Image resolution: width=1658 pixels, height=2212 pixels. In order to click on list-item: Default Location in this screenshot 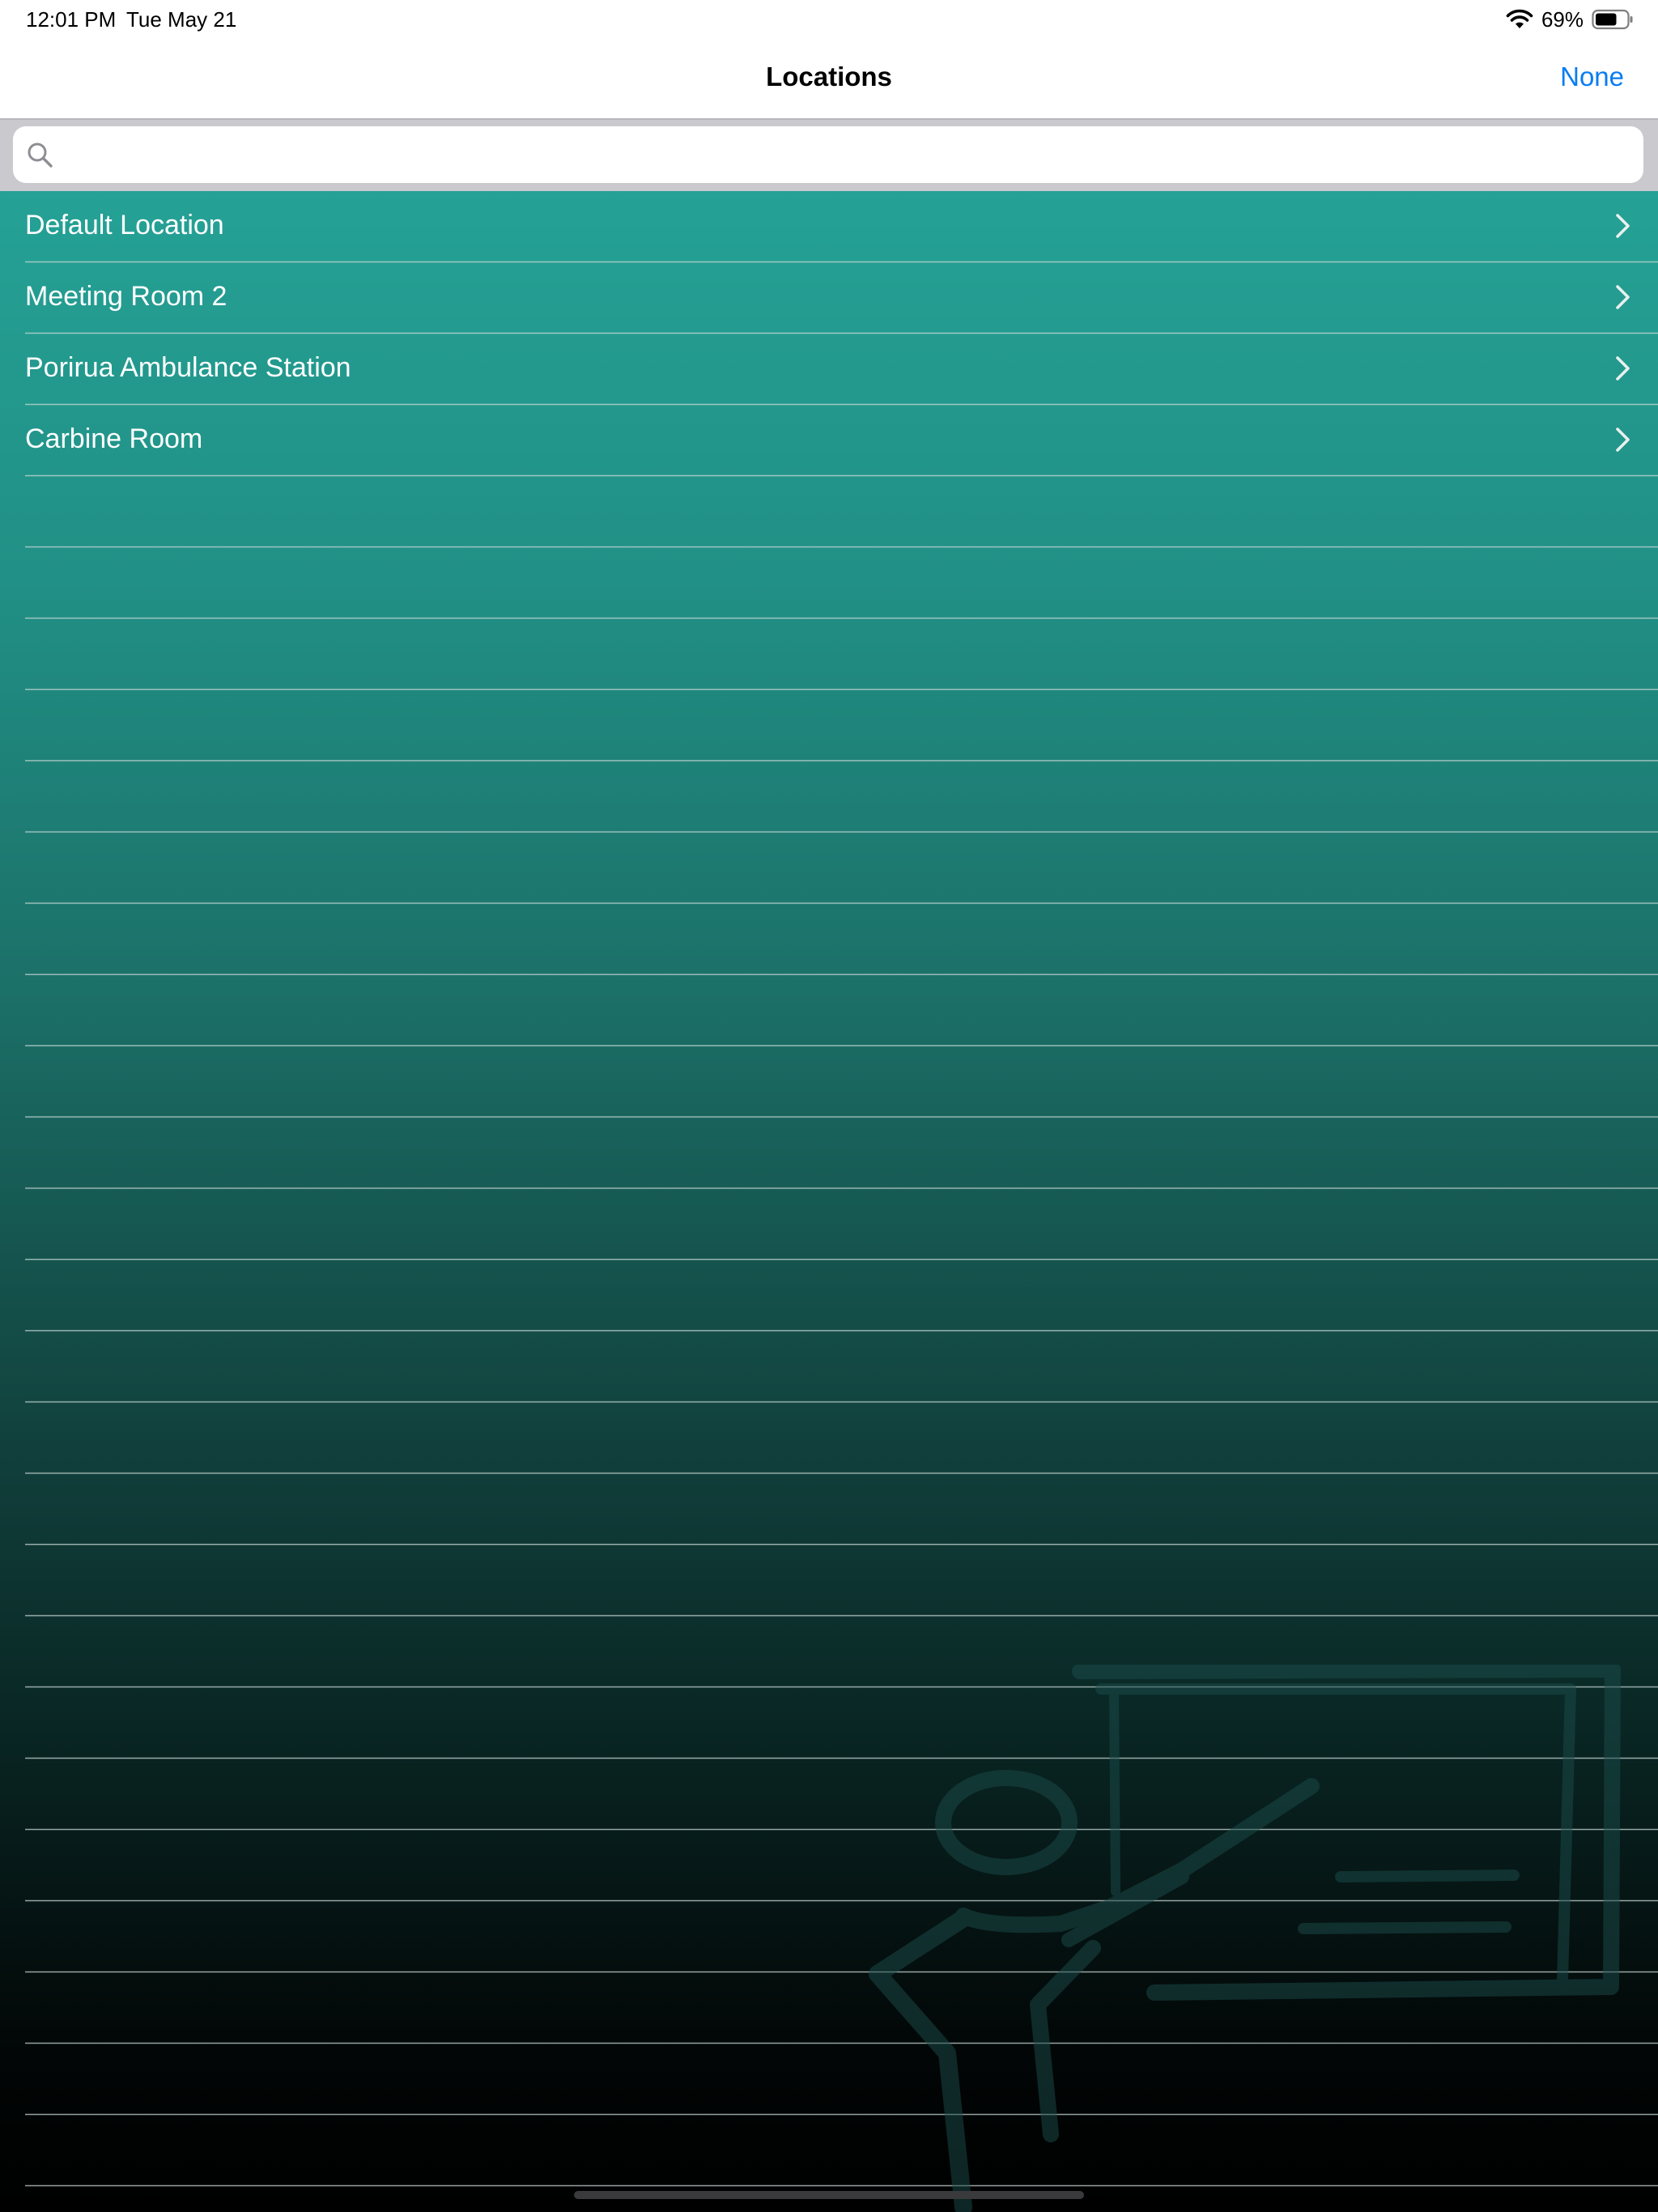, I will do `click(829, 227)`.